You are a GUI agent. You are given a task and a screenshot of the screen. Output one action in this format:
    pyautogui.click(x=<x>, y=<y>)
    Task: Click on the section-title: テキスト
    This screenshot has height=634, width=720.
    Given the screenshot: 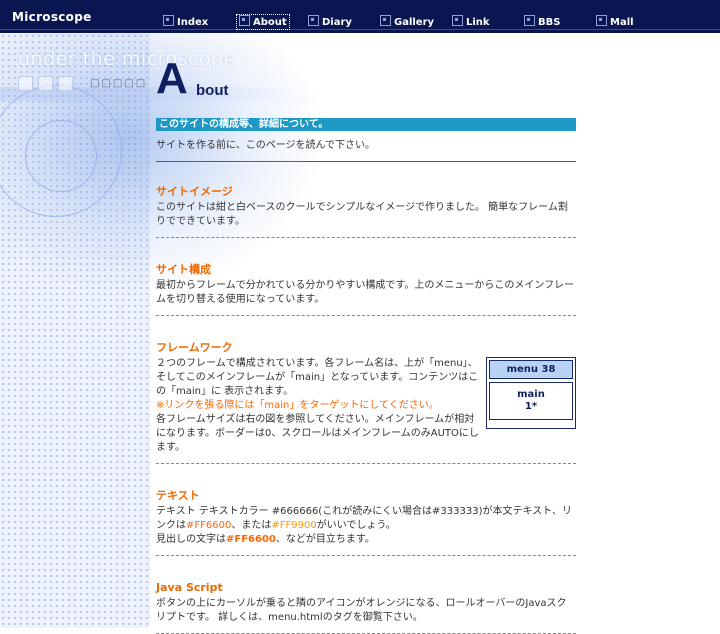 What is the action you would take?
    pyautogui.click(x=178, y=495)
    